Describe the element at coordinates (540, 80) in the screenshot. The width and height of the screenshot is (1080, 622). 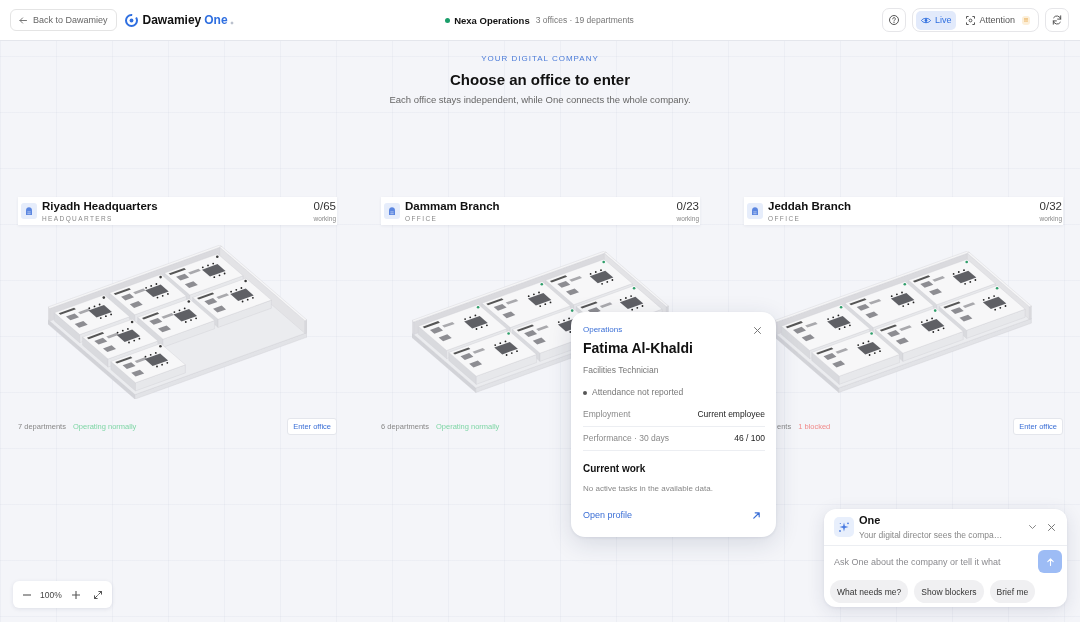
I see `page-title: Choose an office to enter` at that location.